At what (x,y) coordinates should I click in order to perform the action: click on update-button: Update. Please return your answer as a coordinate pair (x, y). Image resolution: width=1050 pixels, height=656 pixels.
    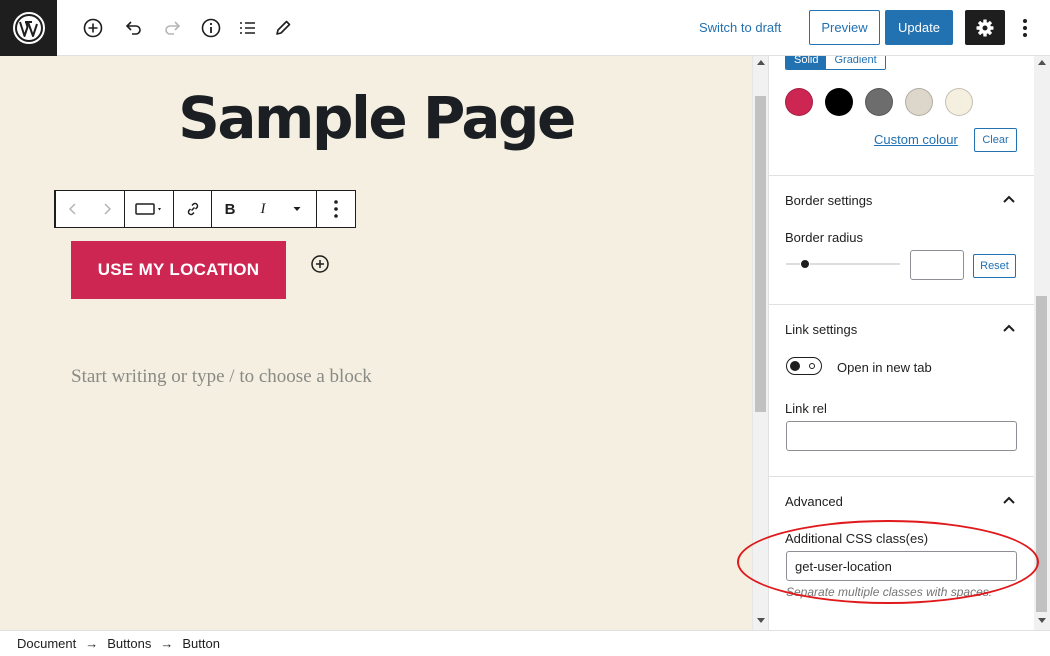
    Looking at the image, I should click on (919, 27).